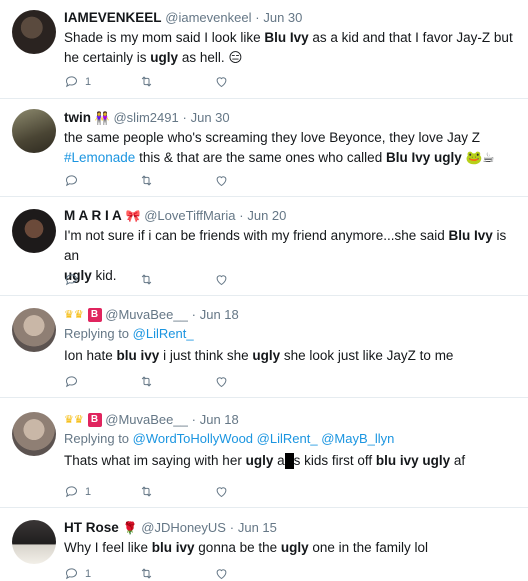 Image resolution: width=528 pixels, height=581 pixels. I want to click on mention-link: @MayB_llyn, so click(357, 438).